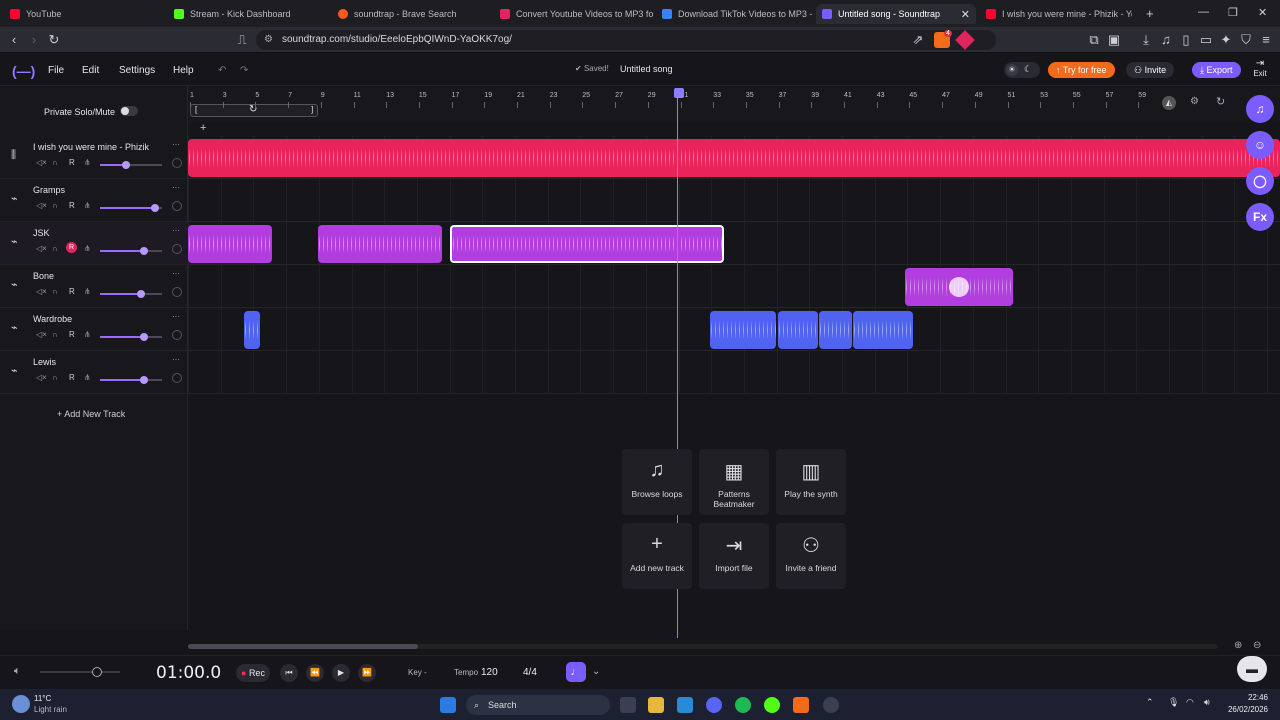  I want to click on audio-clip-selected, so click(587, 244).